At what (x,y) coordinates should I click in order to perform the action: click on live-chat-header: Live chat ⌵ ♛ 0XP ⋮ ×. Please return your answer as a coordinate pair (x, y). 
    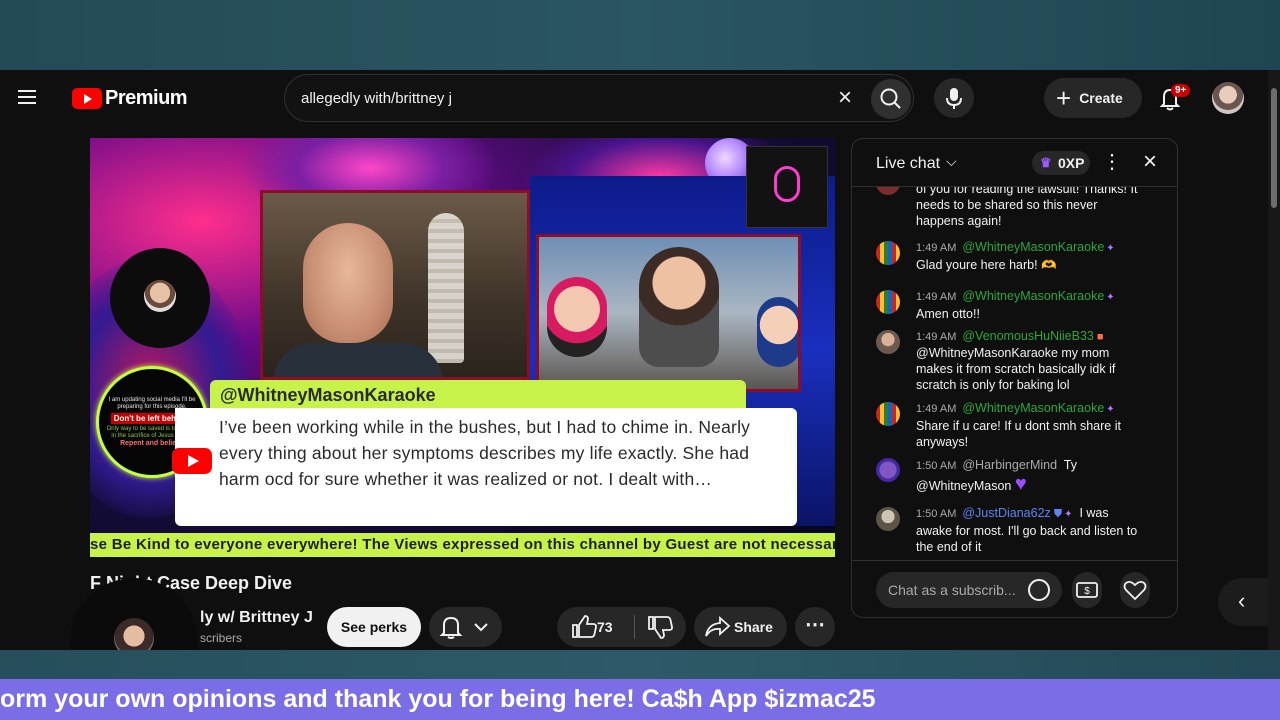
    Looking at the image, I should click on (1014, 163).